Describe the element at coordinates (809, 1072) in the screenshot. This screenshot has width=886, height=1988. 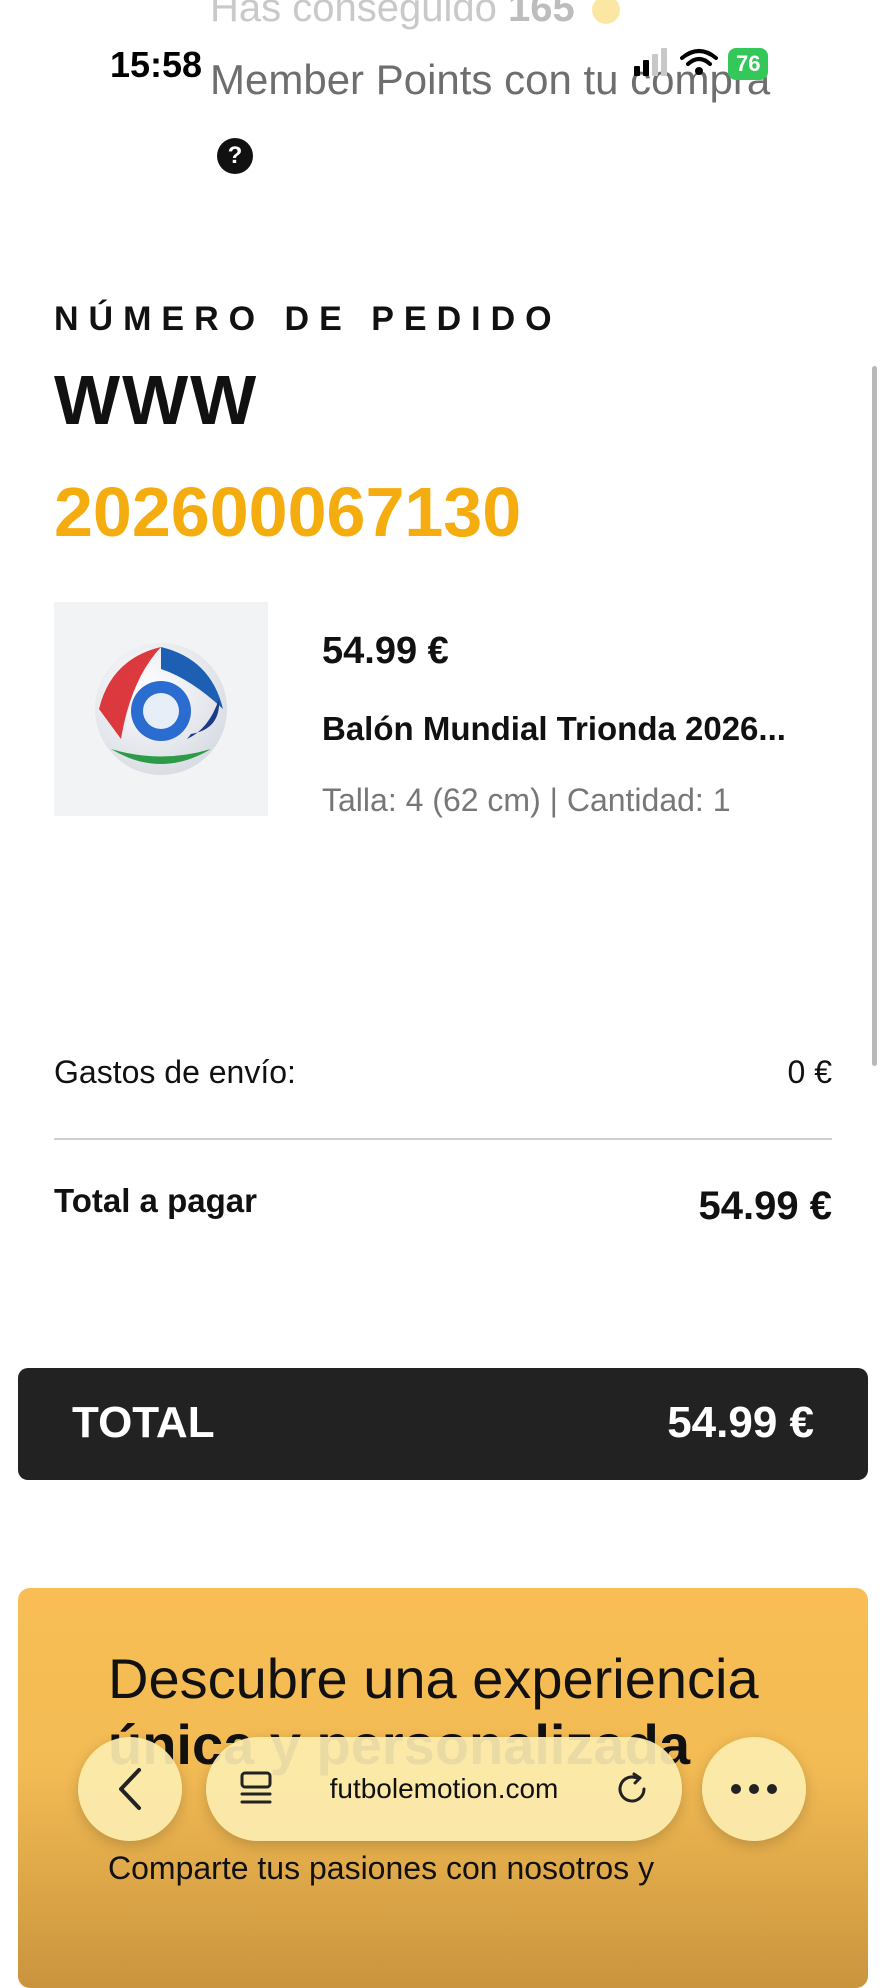
I see `shipping-value: 0 €` at that location.